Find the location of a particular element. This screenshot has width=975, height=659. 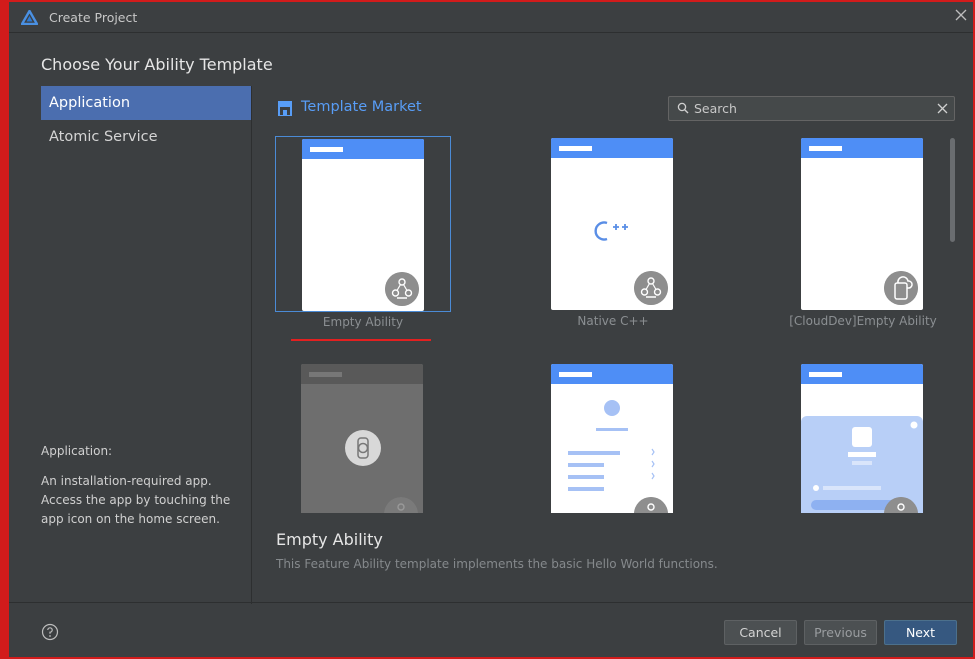

template-label: Empty Ability is located at coordinates (363, 322).